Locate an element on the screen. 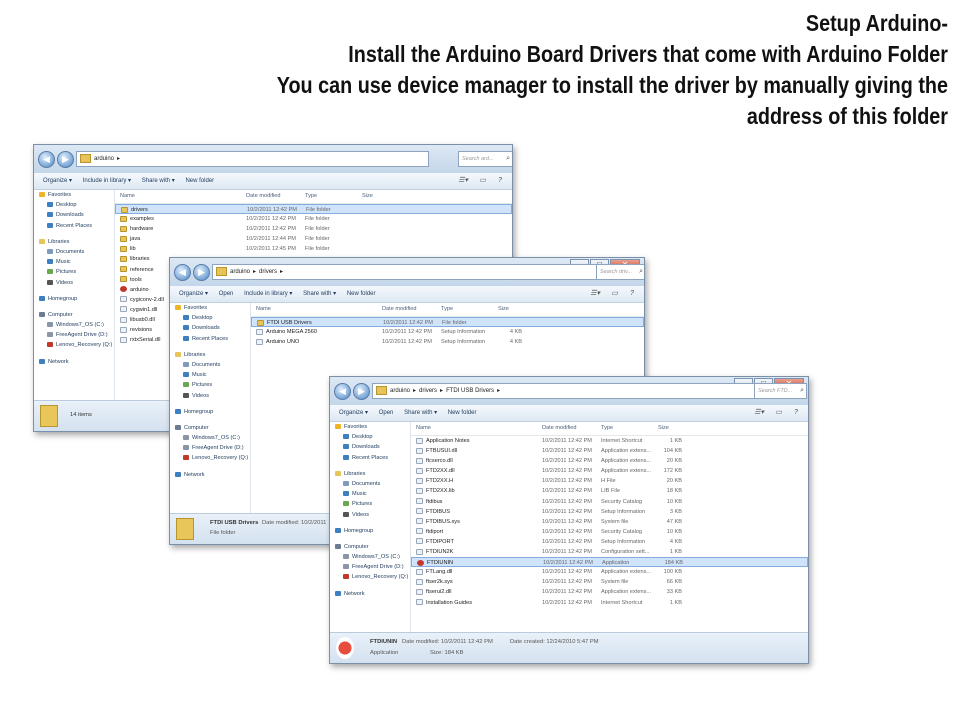 The height and width of the screenshot is (720, 960). view-options-icon: ☰▾ is located at coordinates (759, 413).